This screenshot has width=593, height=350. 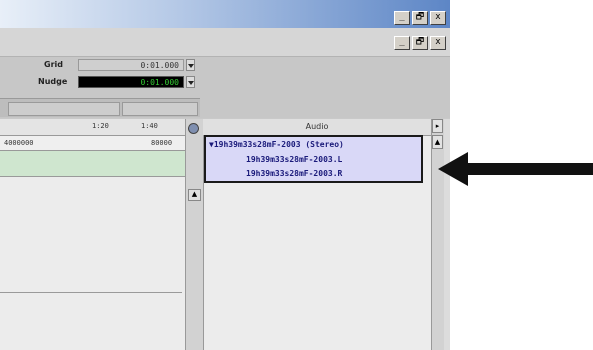 What do you see at coordinates (92, 143) in the screenshot?
I see `timecode-row: 4000000 80000` at bounding box center [92, 143].